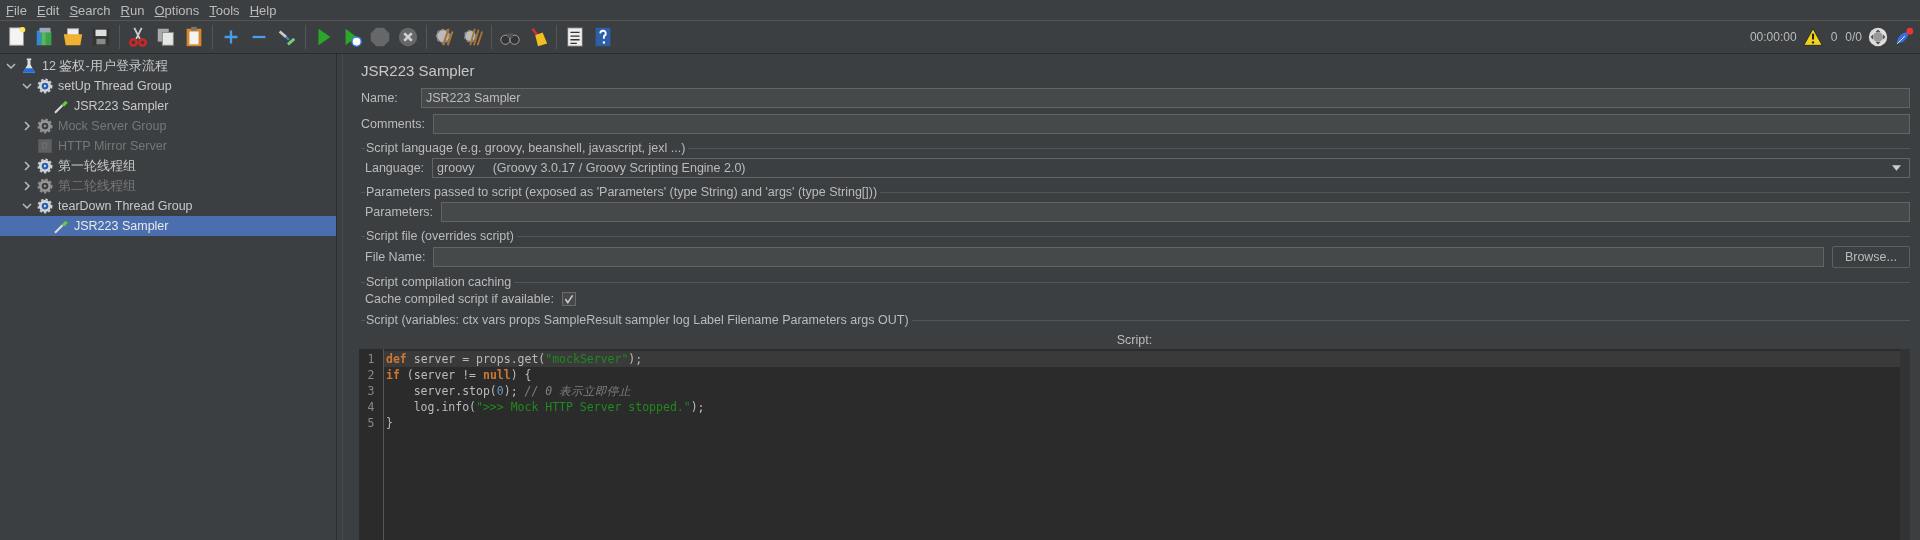 Image resolution: width=1920 pixels, height=540 pixels. What do you see at coordinates (1175, 212) in the screenshot?
I see `parameters-field` at bounding box center [1175, 212].